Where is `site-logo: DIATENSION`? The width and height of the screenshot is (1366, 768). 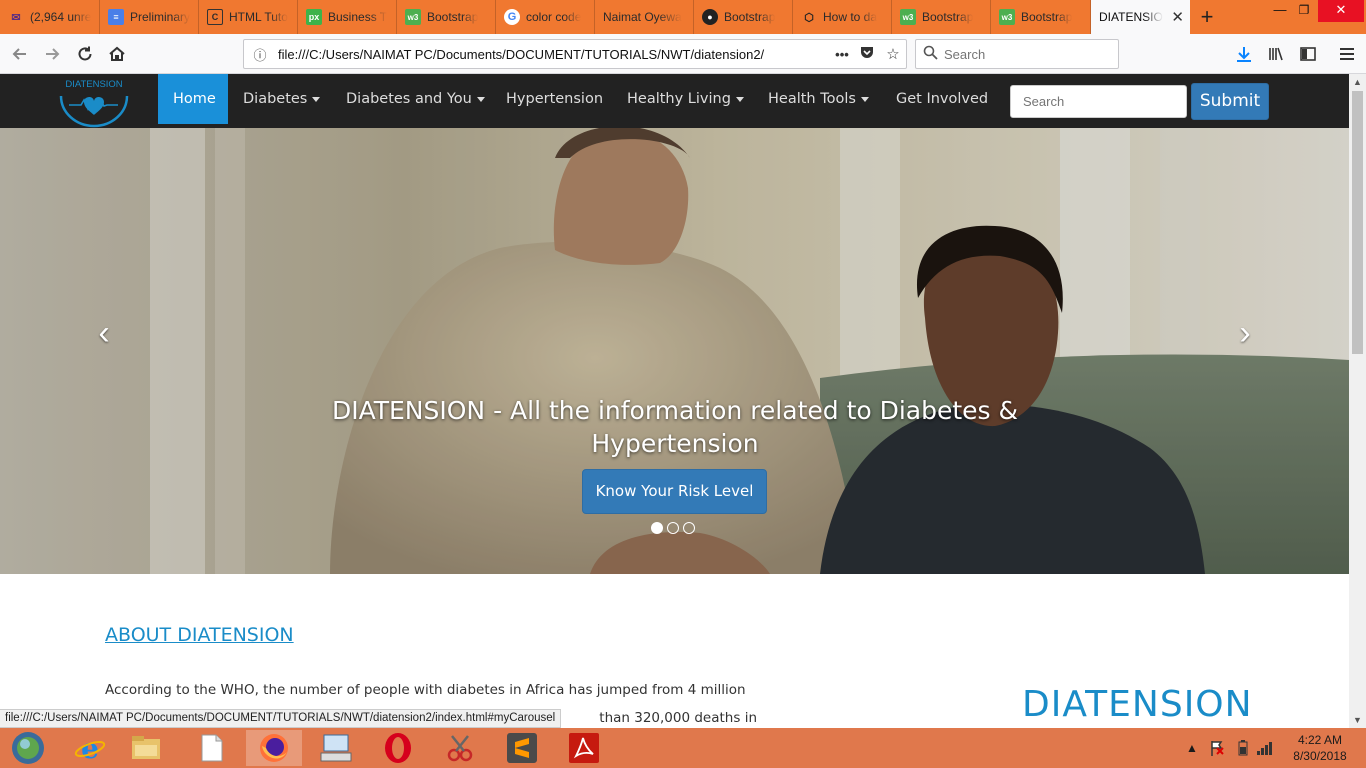
site-logo: DIATENSION is located at coordinates (94, 102).